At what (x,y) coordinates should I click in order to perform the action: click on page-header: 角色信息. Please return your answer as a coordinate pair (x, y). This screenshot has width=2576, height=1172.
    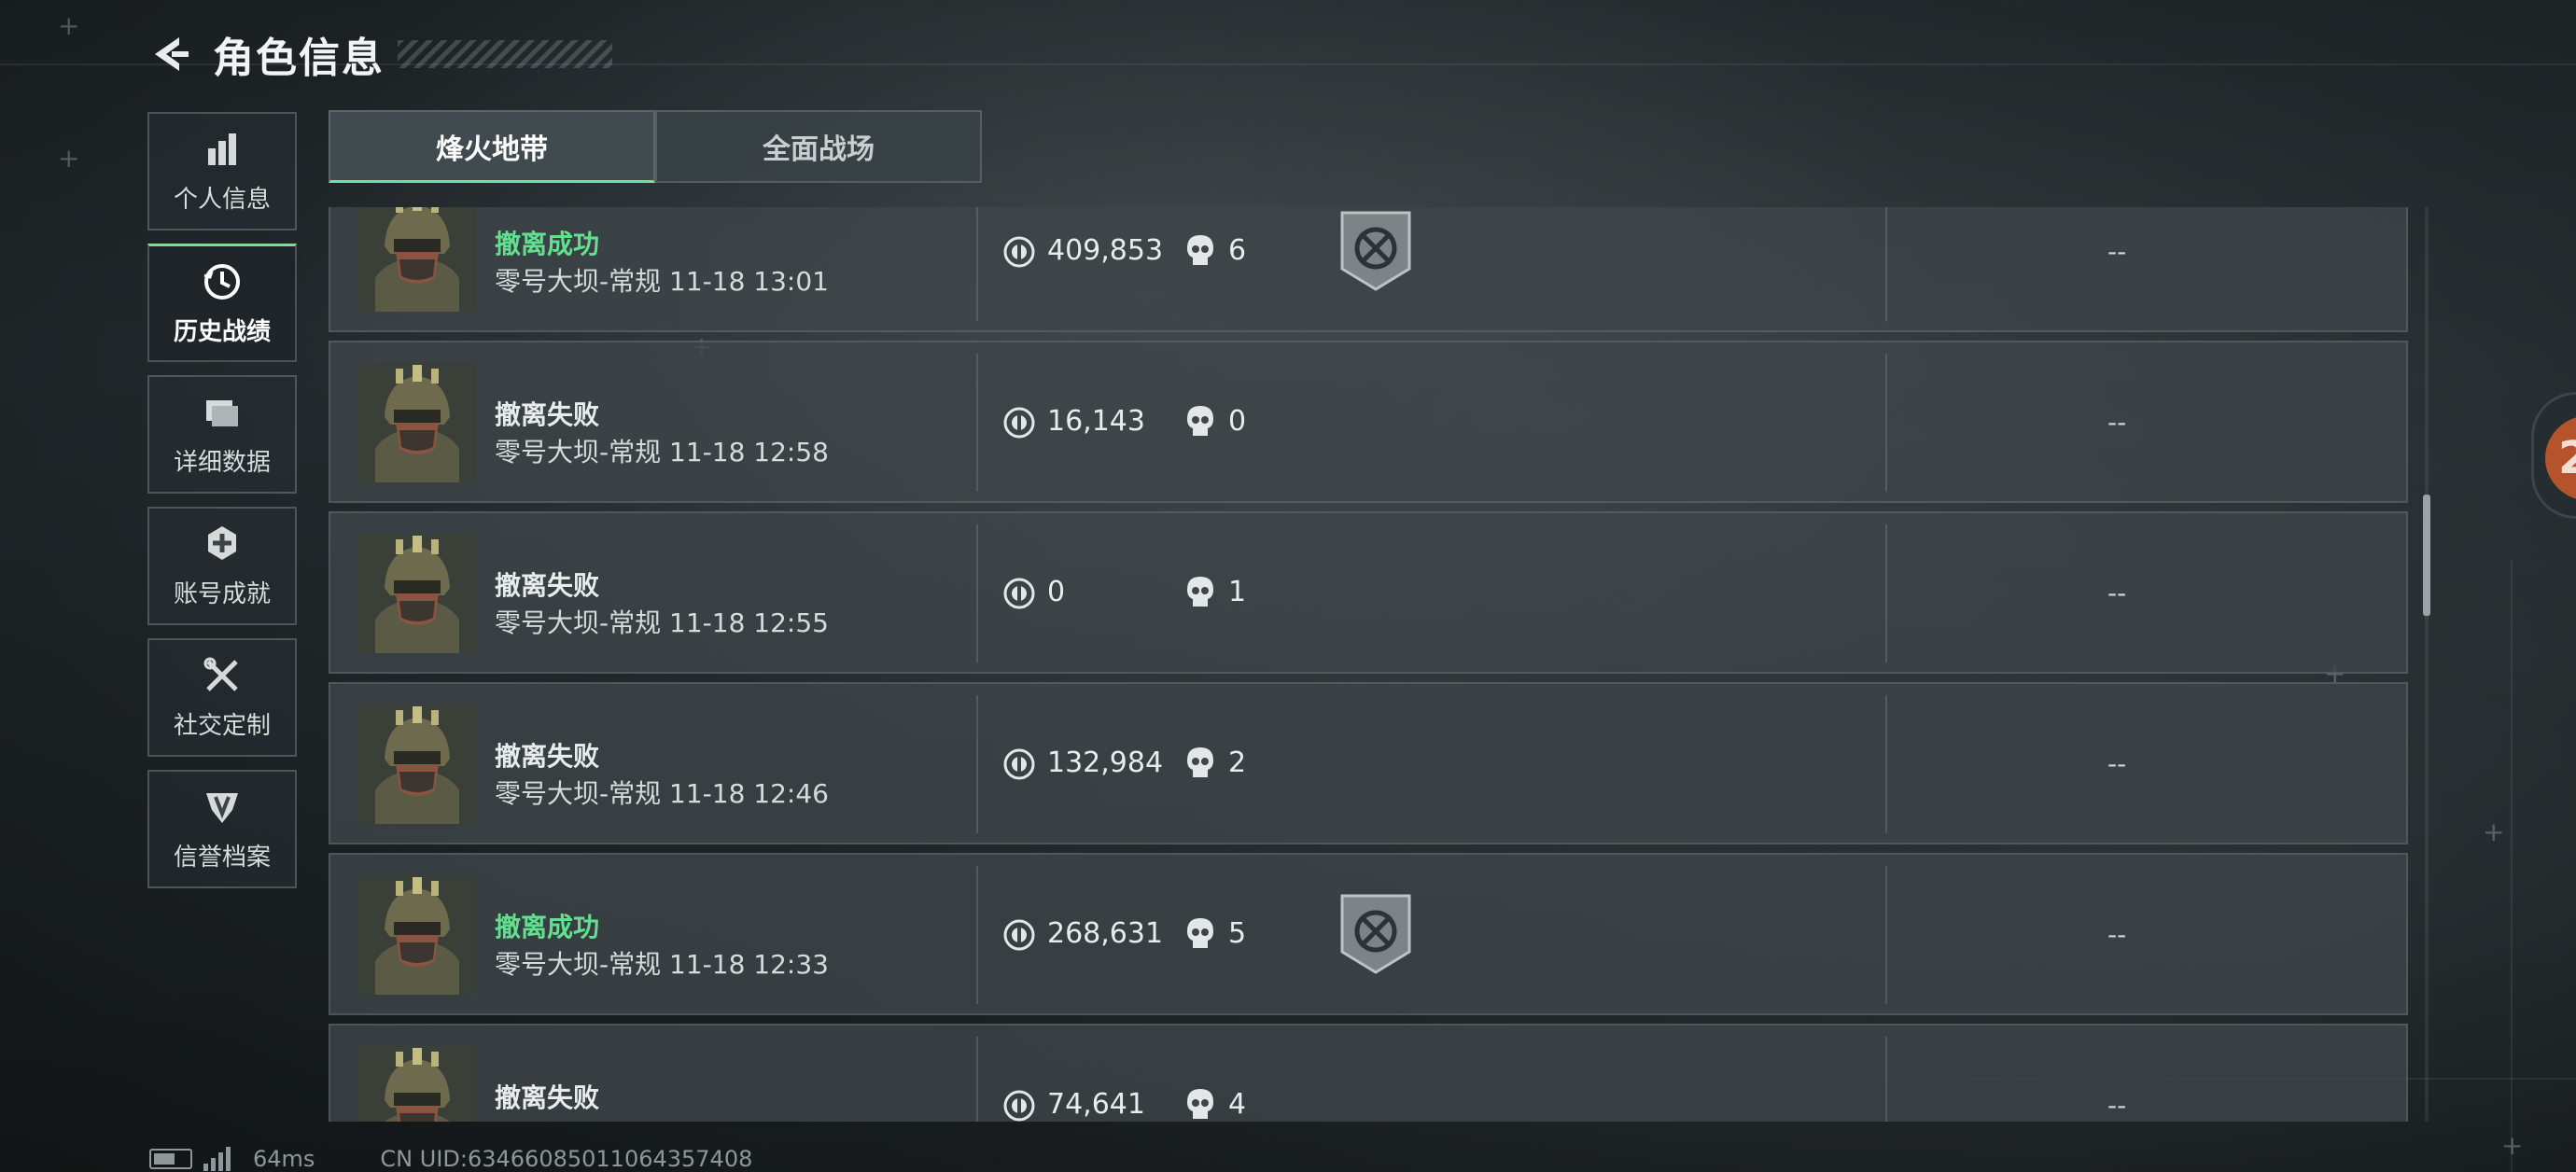
    Looking at the image, I should click on (379, 54).